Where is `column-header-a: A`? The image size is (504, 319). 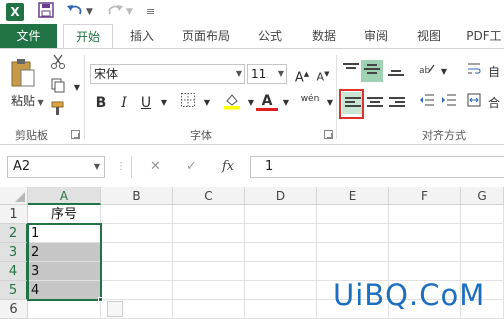 column-header-a: A is located at coordinates (64, 196).